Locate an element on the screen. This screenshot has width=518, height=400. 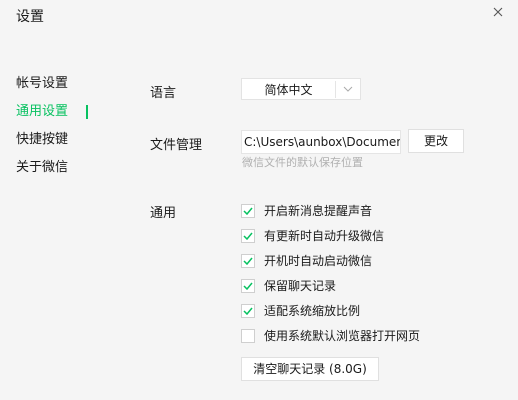
option-system-scaling: 适配系统缩放比例 is located at coordinates (330, 310).